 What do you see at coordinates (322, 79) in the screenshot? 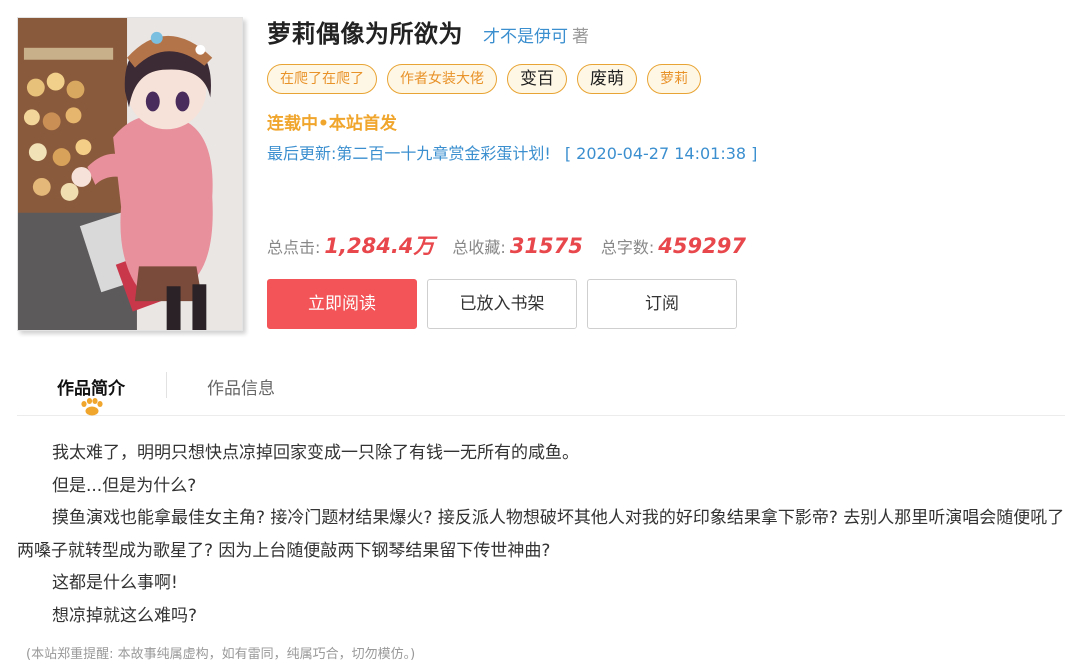
I see `tag-item: 在爬了在爬了` at bounding box center [322, 79].